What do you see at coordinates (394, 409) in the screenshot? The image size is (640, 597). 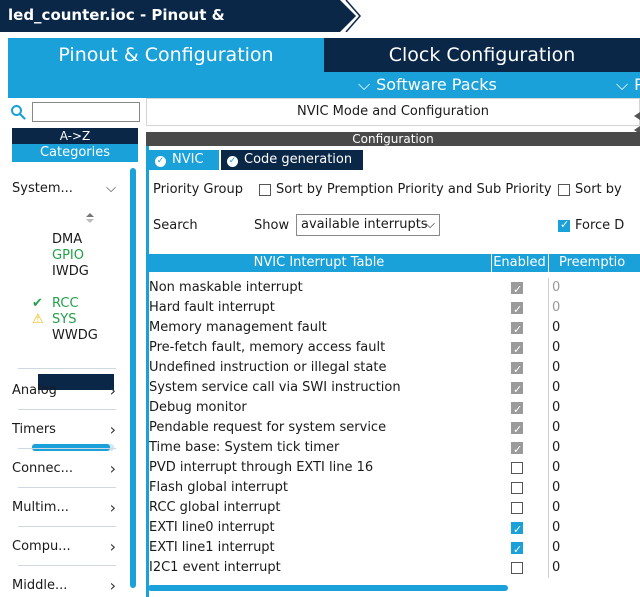 I see `table-row: Debug monitor 0` at bounding box center [394, 409].